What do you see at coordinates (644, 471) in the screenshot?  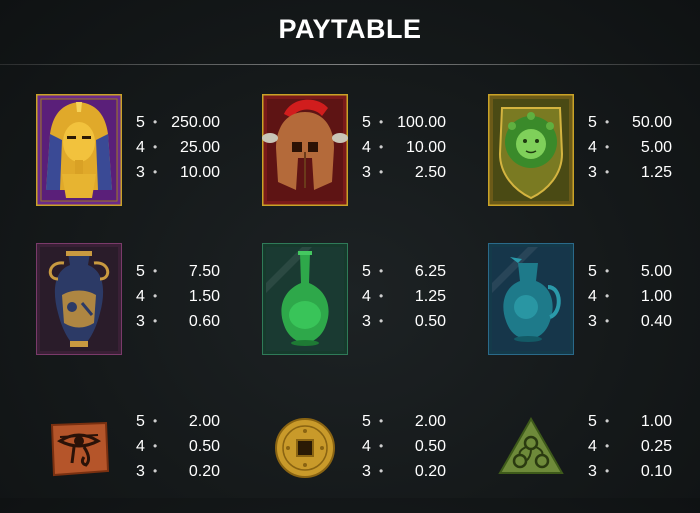 I see `payout-row: 3 • 0.10` at bounding box center [644, 471].